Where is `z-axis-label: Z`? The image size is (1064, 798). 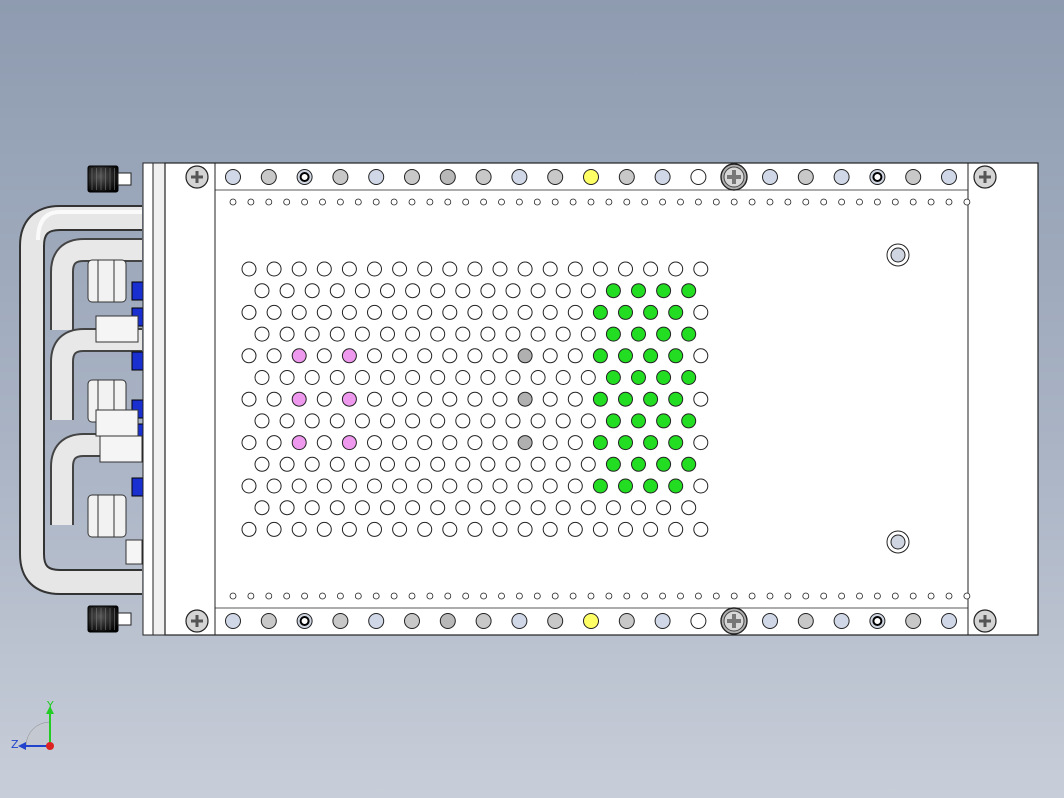
z-axis-label: Z is located at coordinates (15, 744).